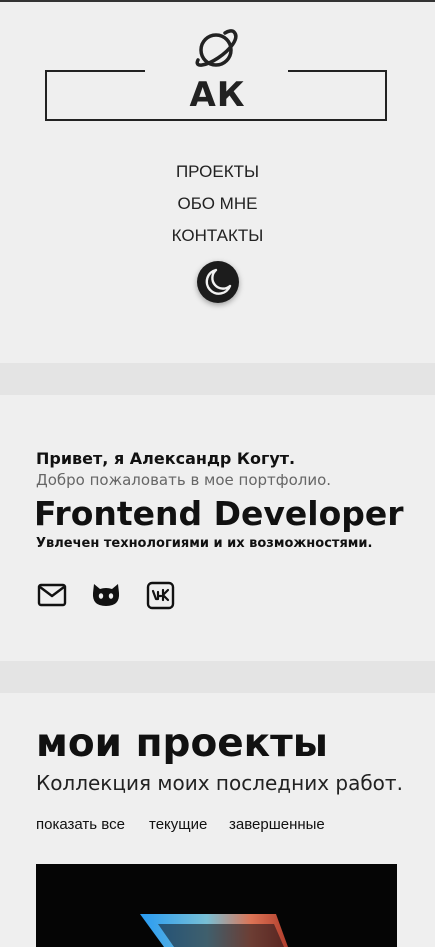 This screenshot has width=435, height=947. Describe the element at coordinates (219, 783) in the screenshot. I see `projects-subtitle: Коллекция моих последних работ.` at that location.